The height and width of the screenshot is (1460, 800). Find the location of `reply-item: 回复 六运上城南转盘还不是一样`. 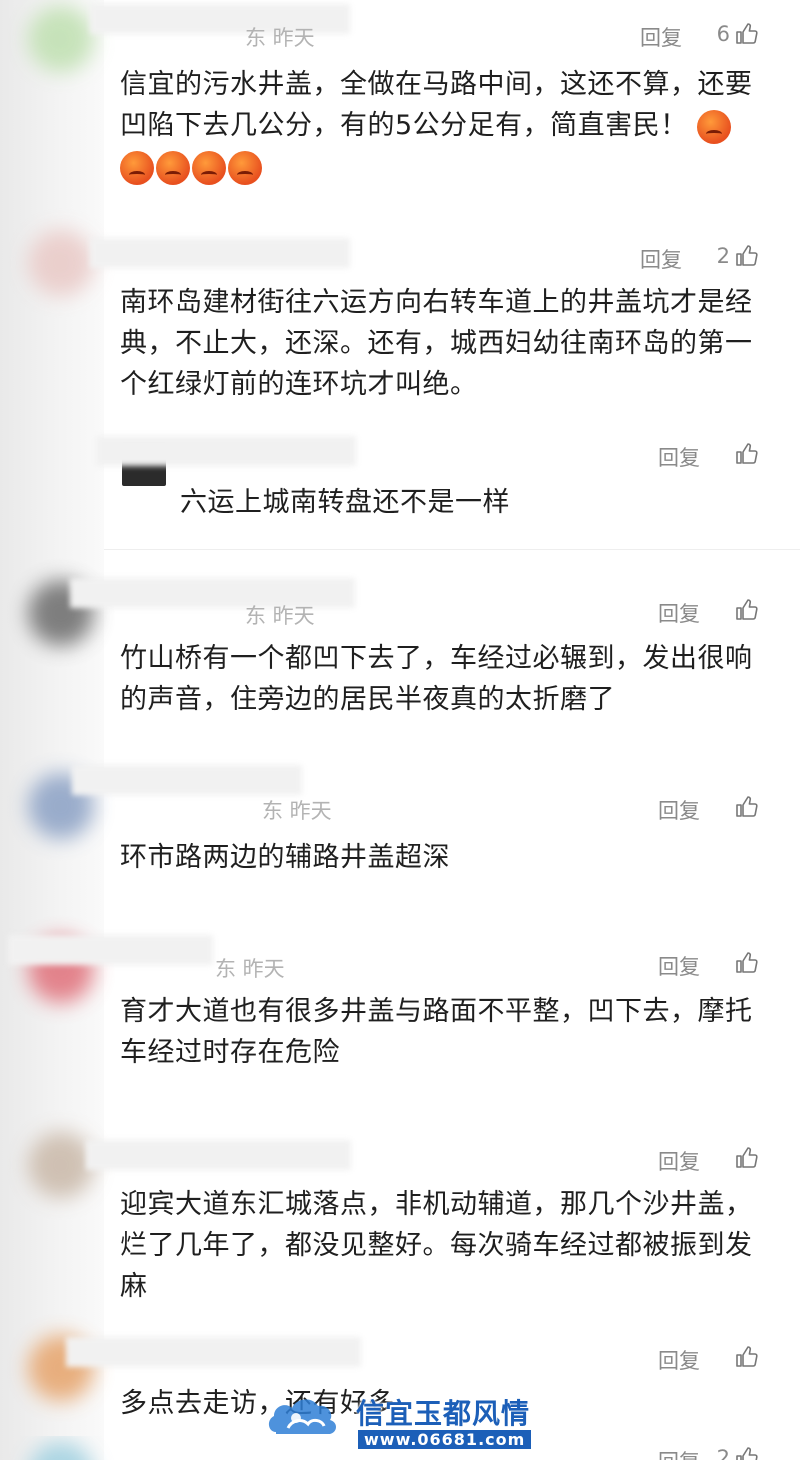

reply-item: 回复 六运上城南转盘还不是一样 is located at coordinates (400, 489).